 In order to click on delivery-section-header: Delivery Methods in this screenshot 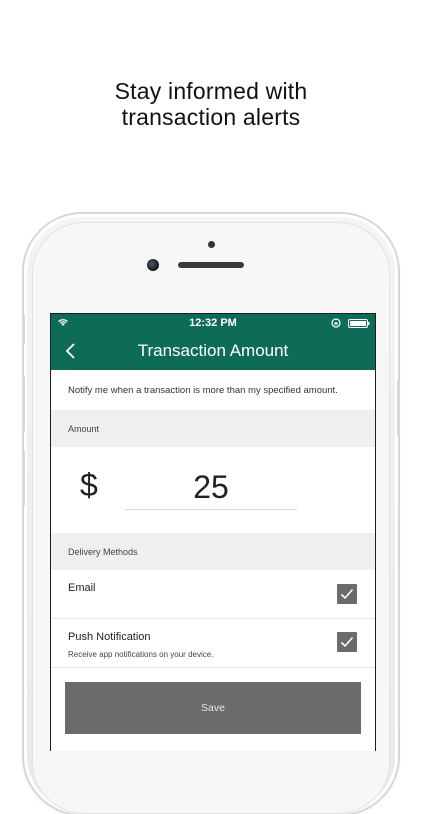, I will do `click(213, 551)`.